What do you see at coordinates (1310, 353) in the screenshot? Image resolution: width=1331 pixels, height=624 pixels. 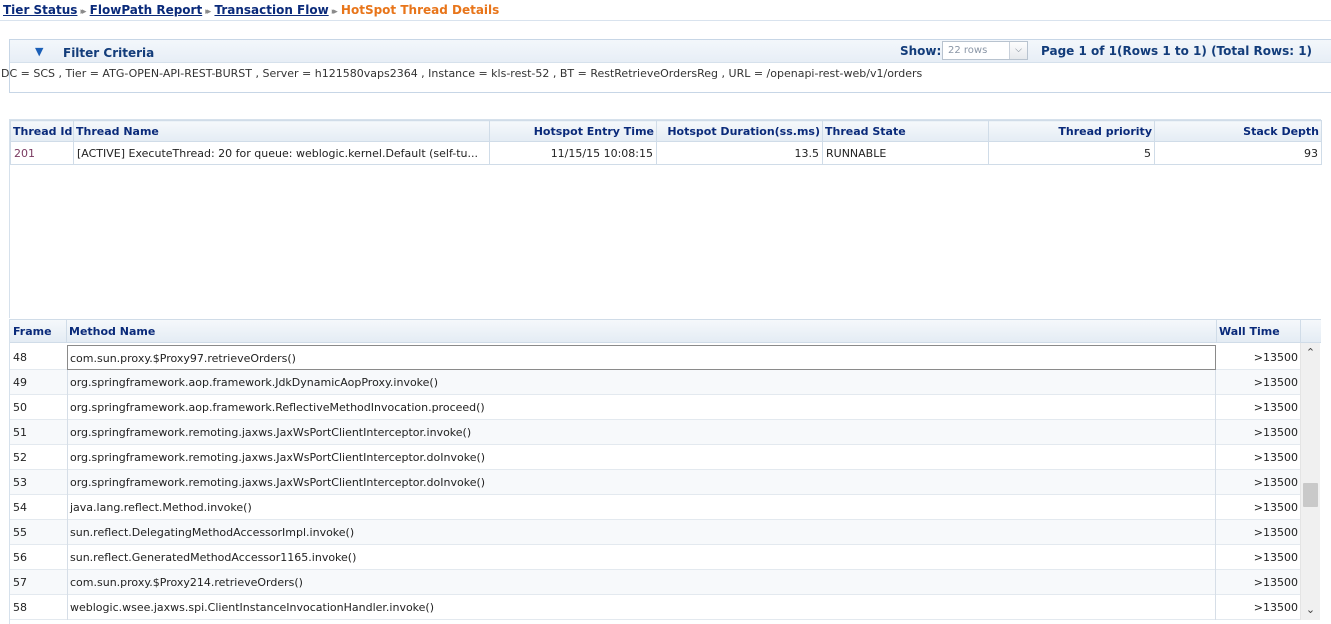 I see `scroll-up-icon: ⌃` at bounding box center [1310, 353].